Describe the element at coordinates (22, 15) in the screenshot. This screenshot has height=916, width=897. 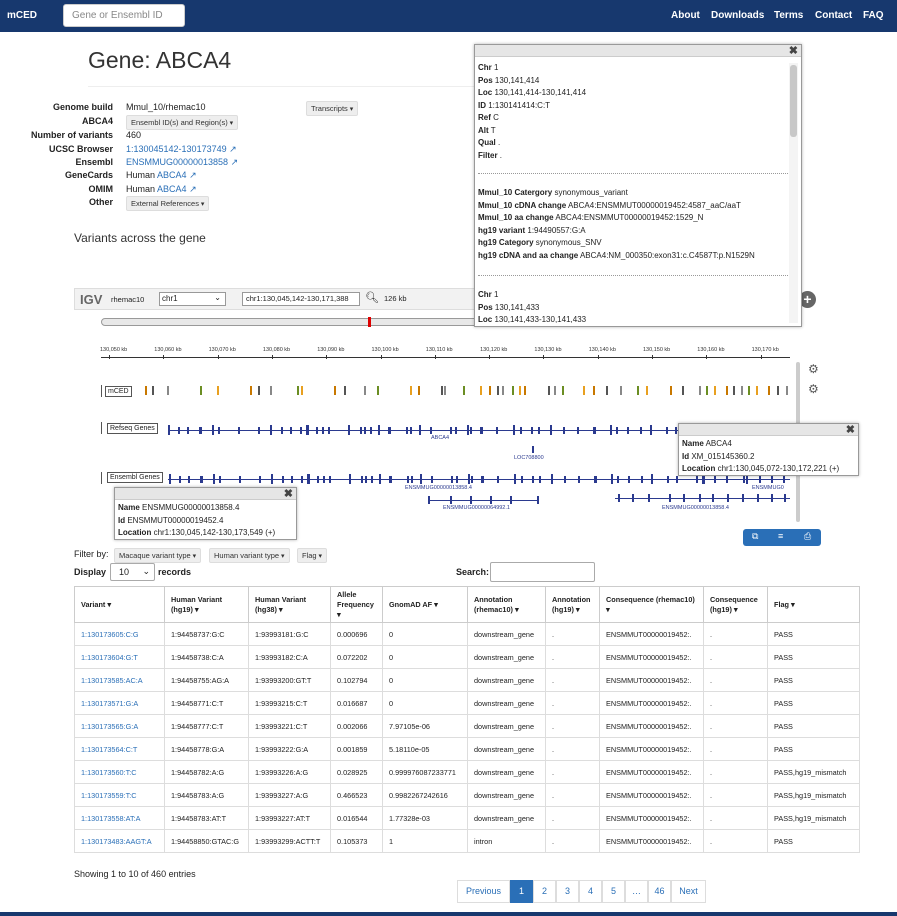
I see `brand-logo: mCED` at that location.